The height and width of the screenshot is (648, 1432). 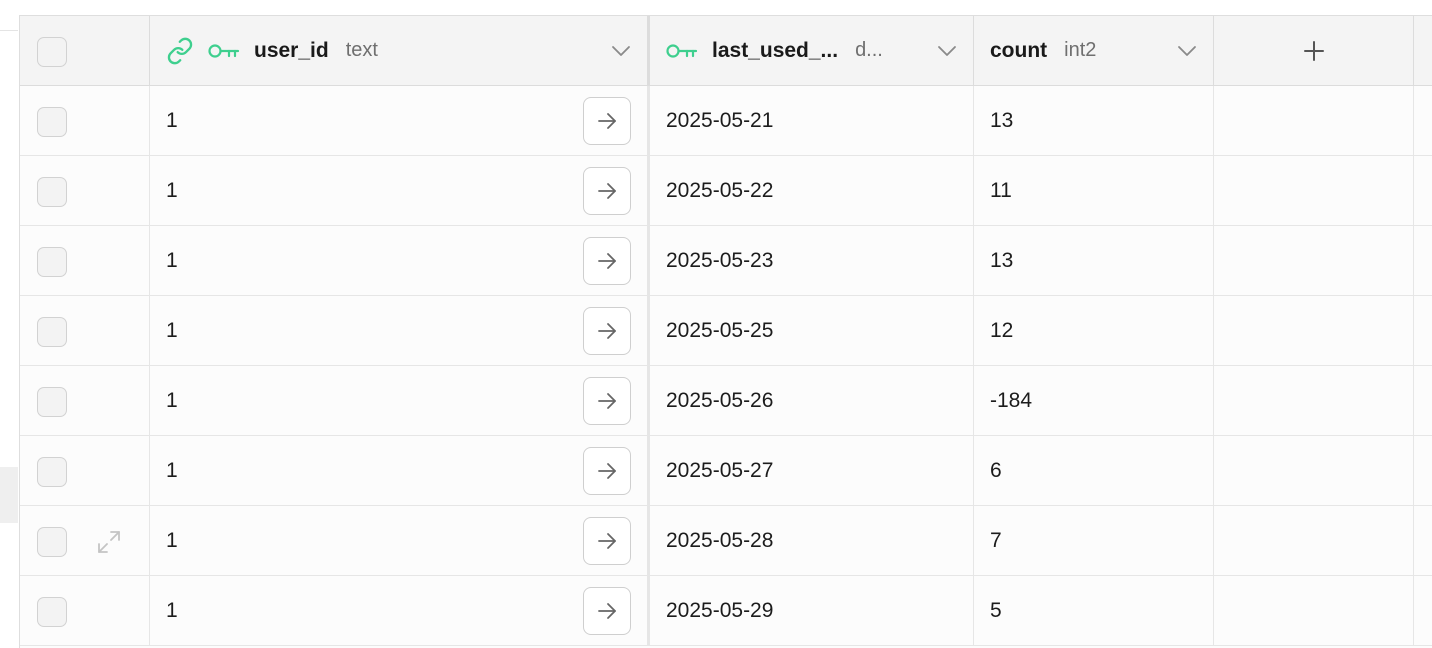 I want to click on select-all-cell, so click(x=85, y=50).